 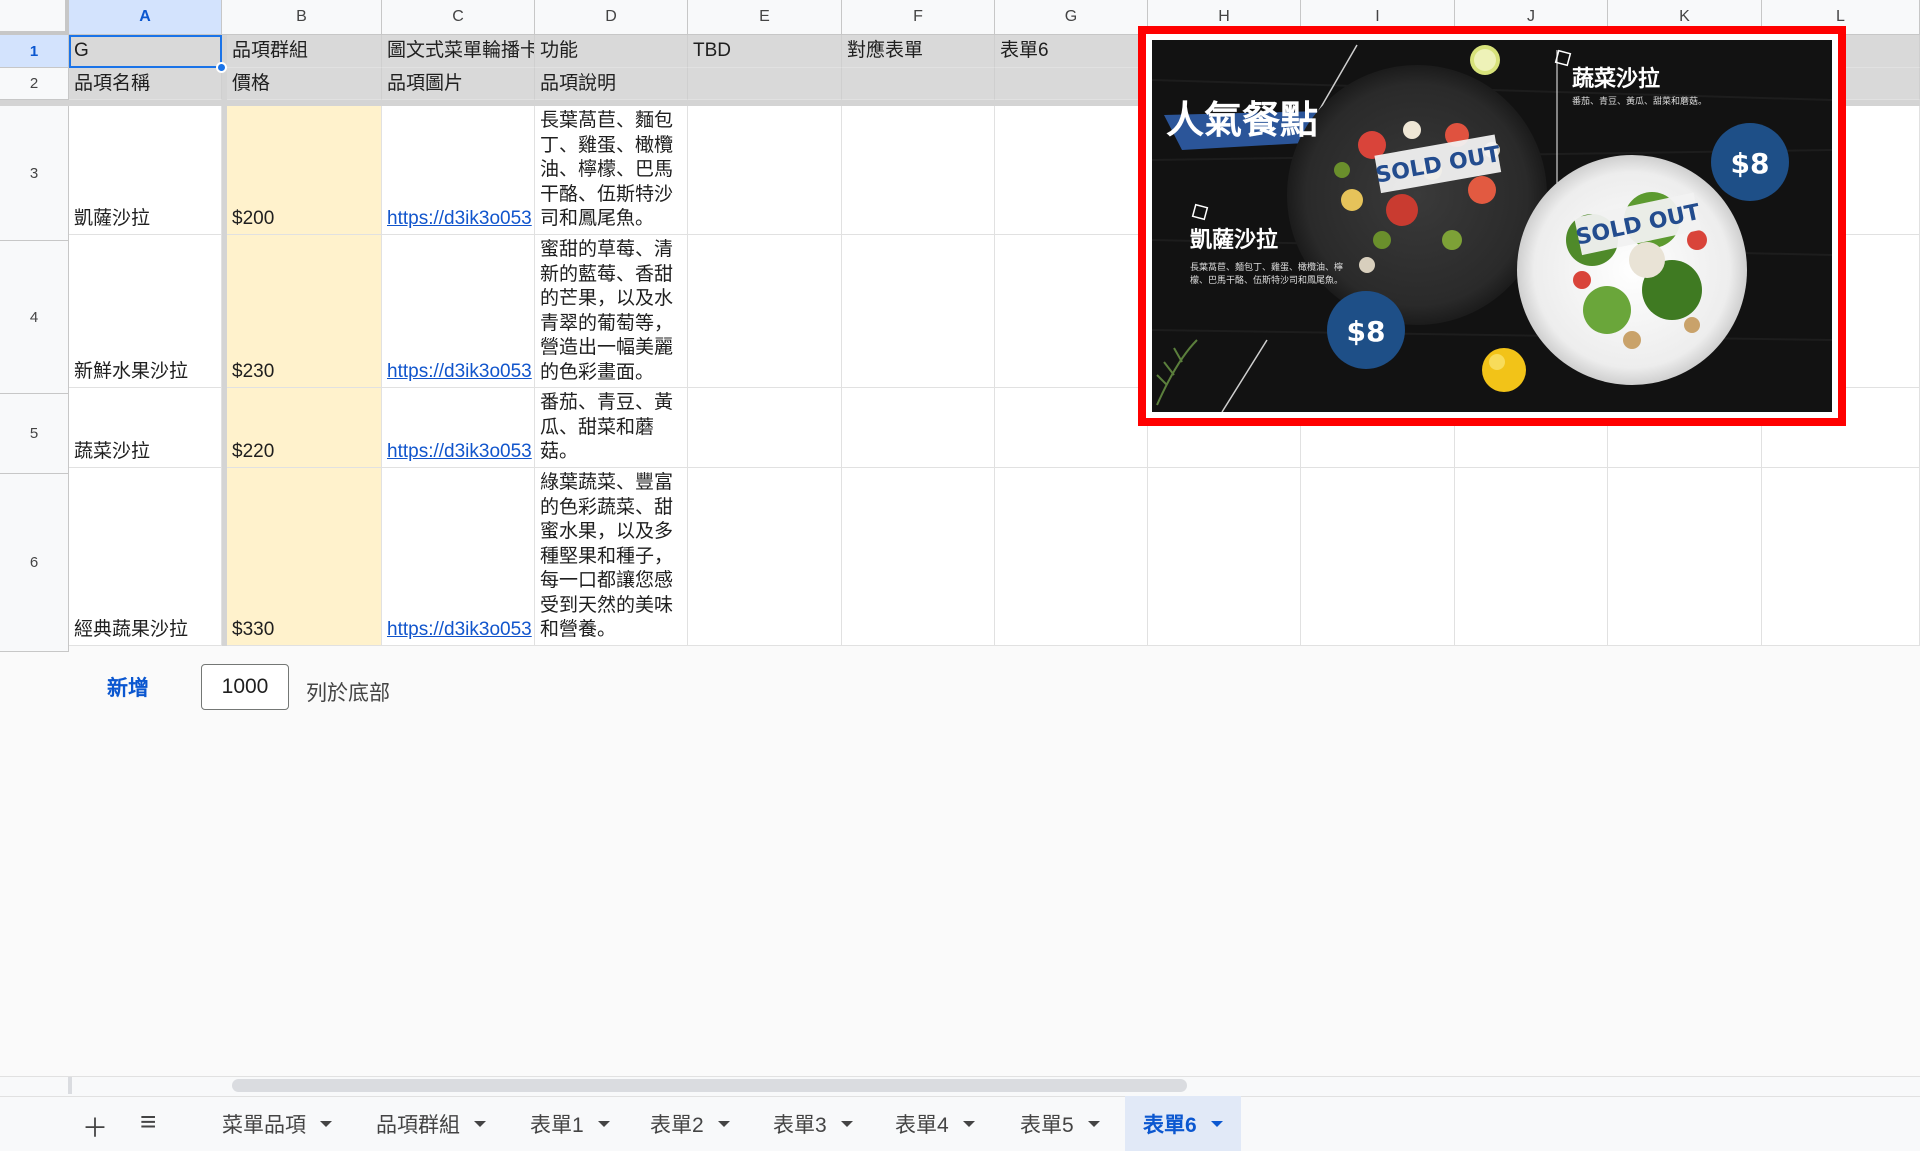 What do you see at coordinates (148, 1122) in the screenshot?
I see `hamburger-menu-icon: ≡` at bounding box center [148, 1122].